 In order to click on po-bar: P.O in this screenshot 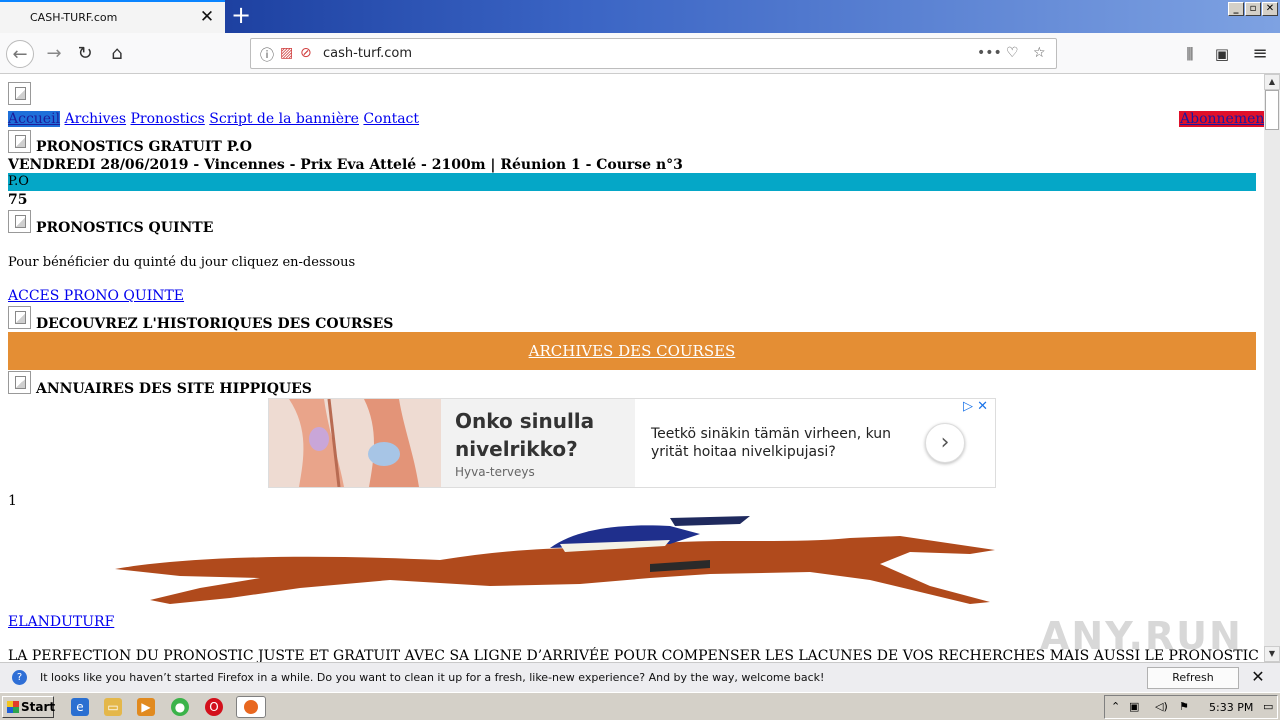, I will do `click(632, 182)`.